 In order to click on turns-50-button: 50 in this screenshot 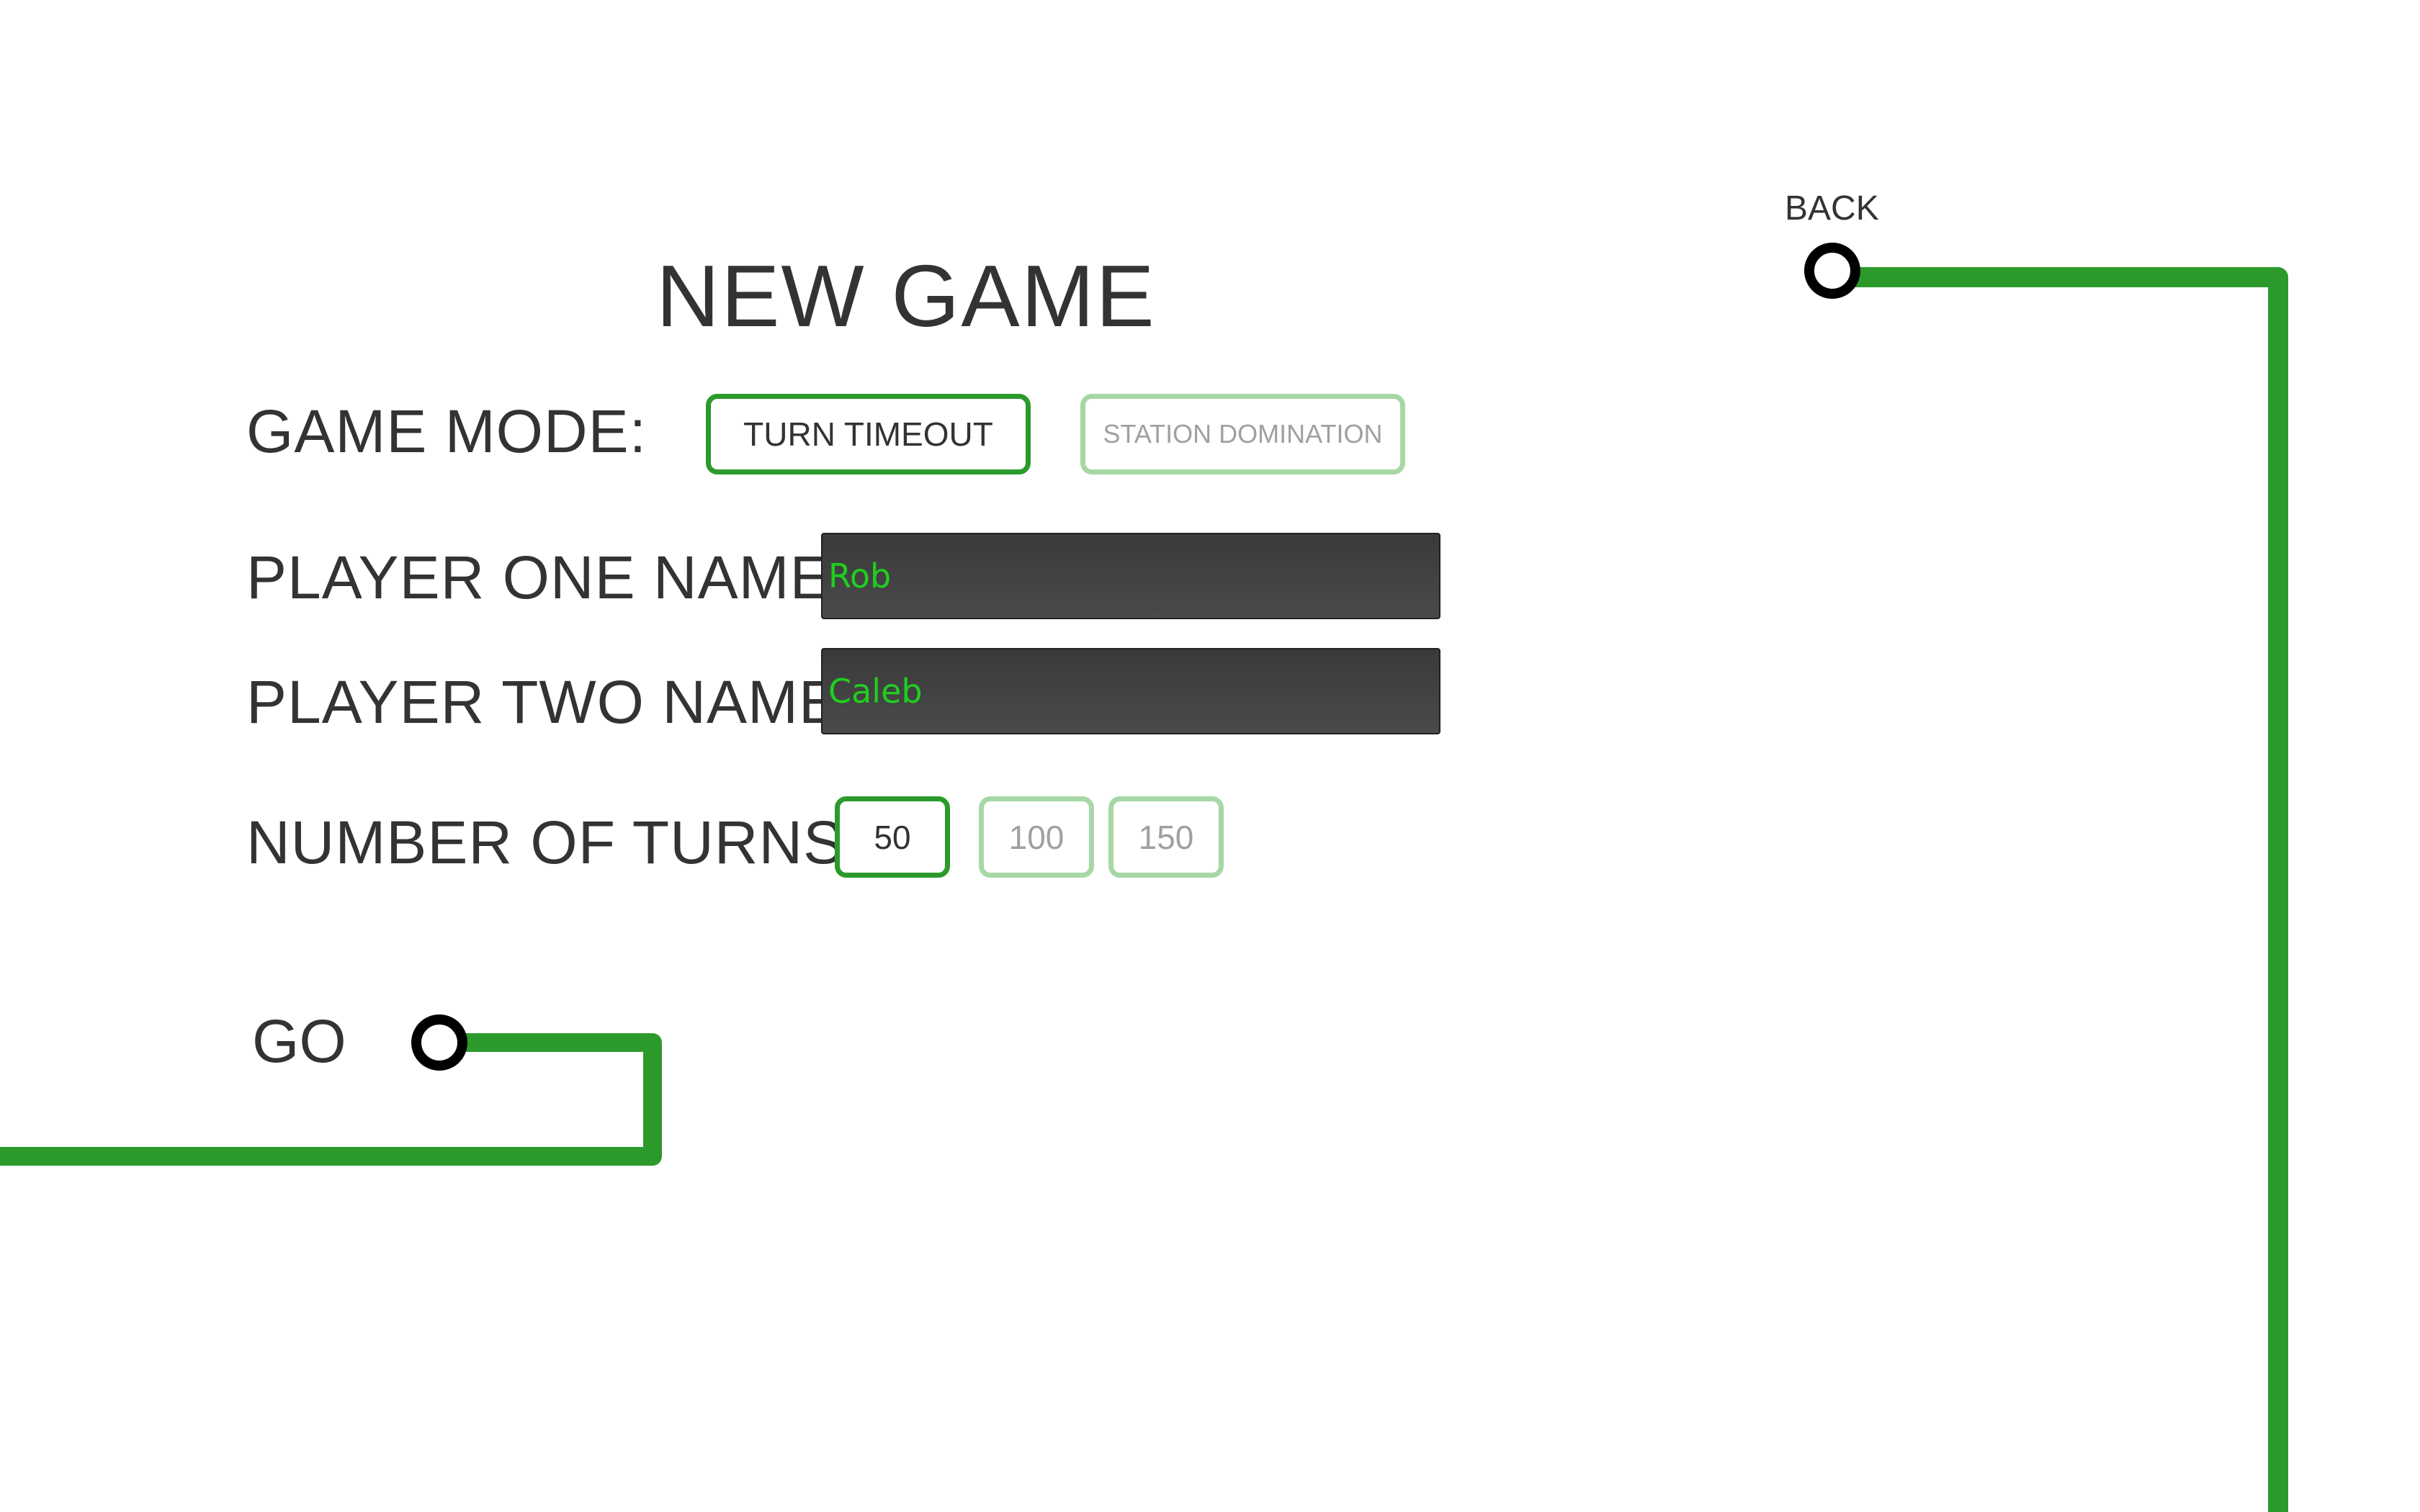, I will do `click(893, 837)`.